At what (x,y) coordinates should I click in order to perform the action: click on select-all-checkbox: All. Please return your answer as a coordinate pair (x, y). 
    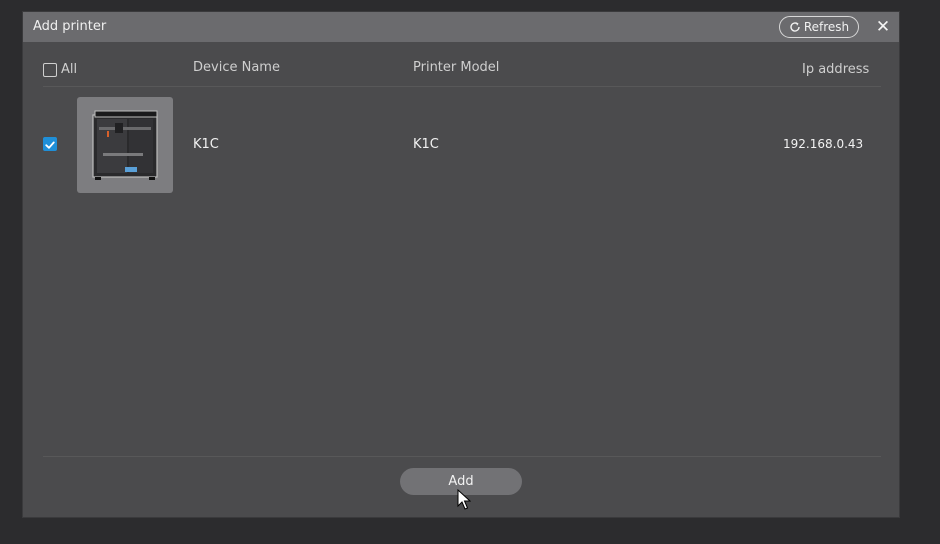
    Looking at the image, I should click on (60, 69).